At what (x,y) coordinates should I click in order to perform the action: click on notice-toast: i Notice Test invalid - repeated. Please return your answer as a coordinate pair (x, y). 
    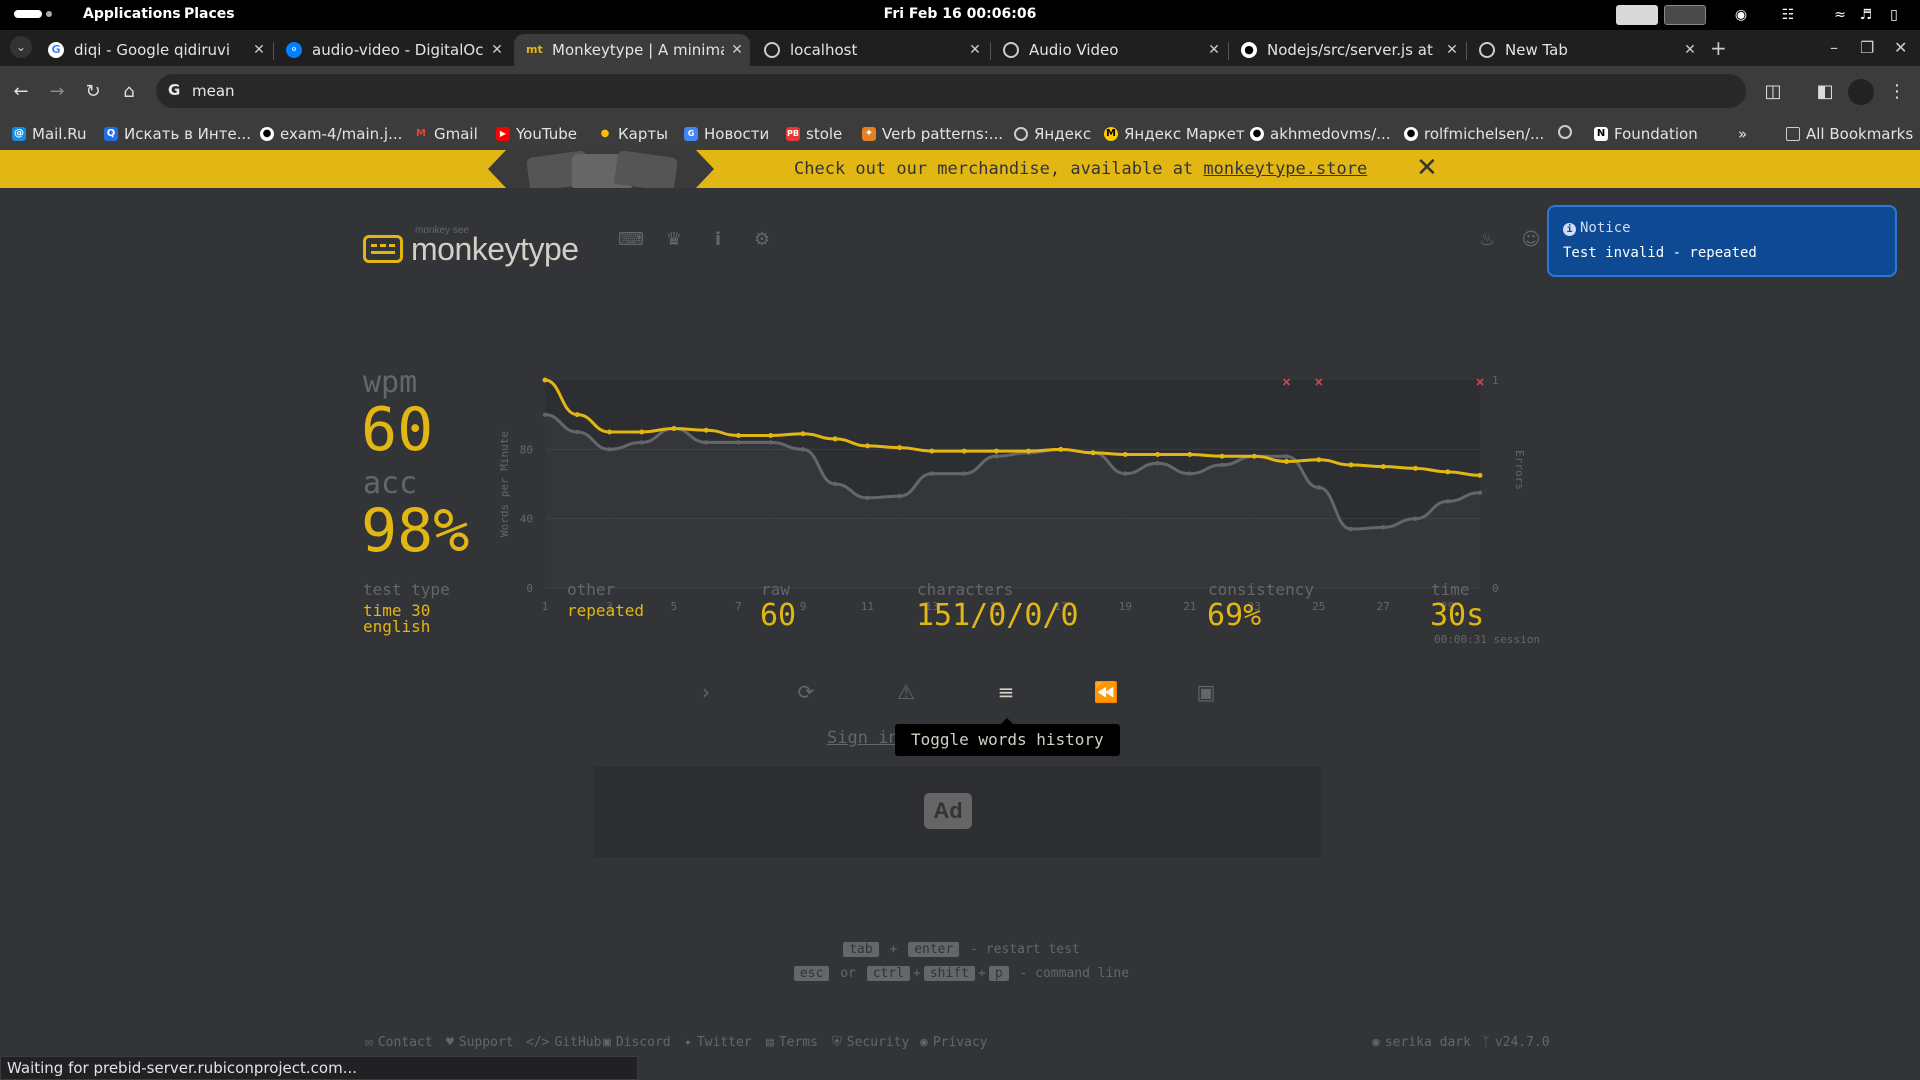
    Looking at the image, I should click on (1722, 241).